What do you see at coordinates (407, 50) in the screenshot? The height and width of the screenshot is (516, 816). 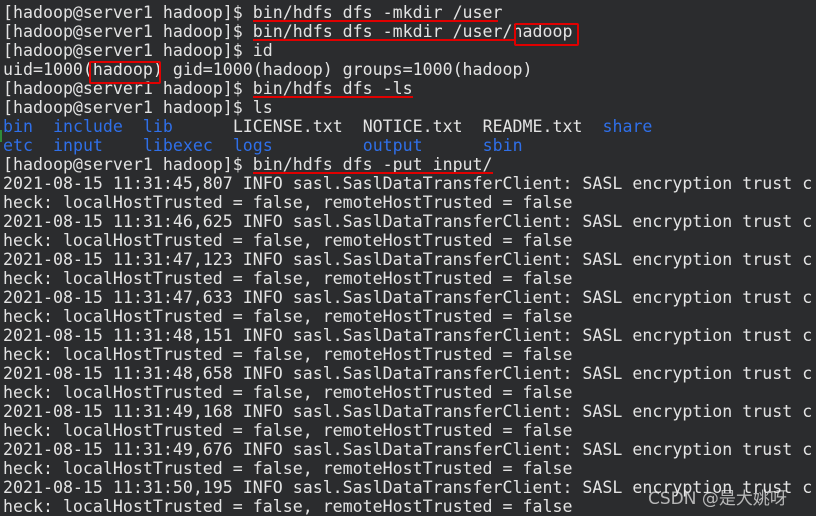 I see `terminal-line: [hadoop@server1 hadoop]$ id` at bounding box center [407, 50].